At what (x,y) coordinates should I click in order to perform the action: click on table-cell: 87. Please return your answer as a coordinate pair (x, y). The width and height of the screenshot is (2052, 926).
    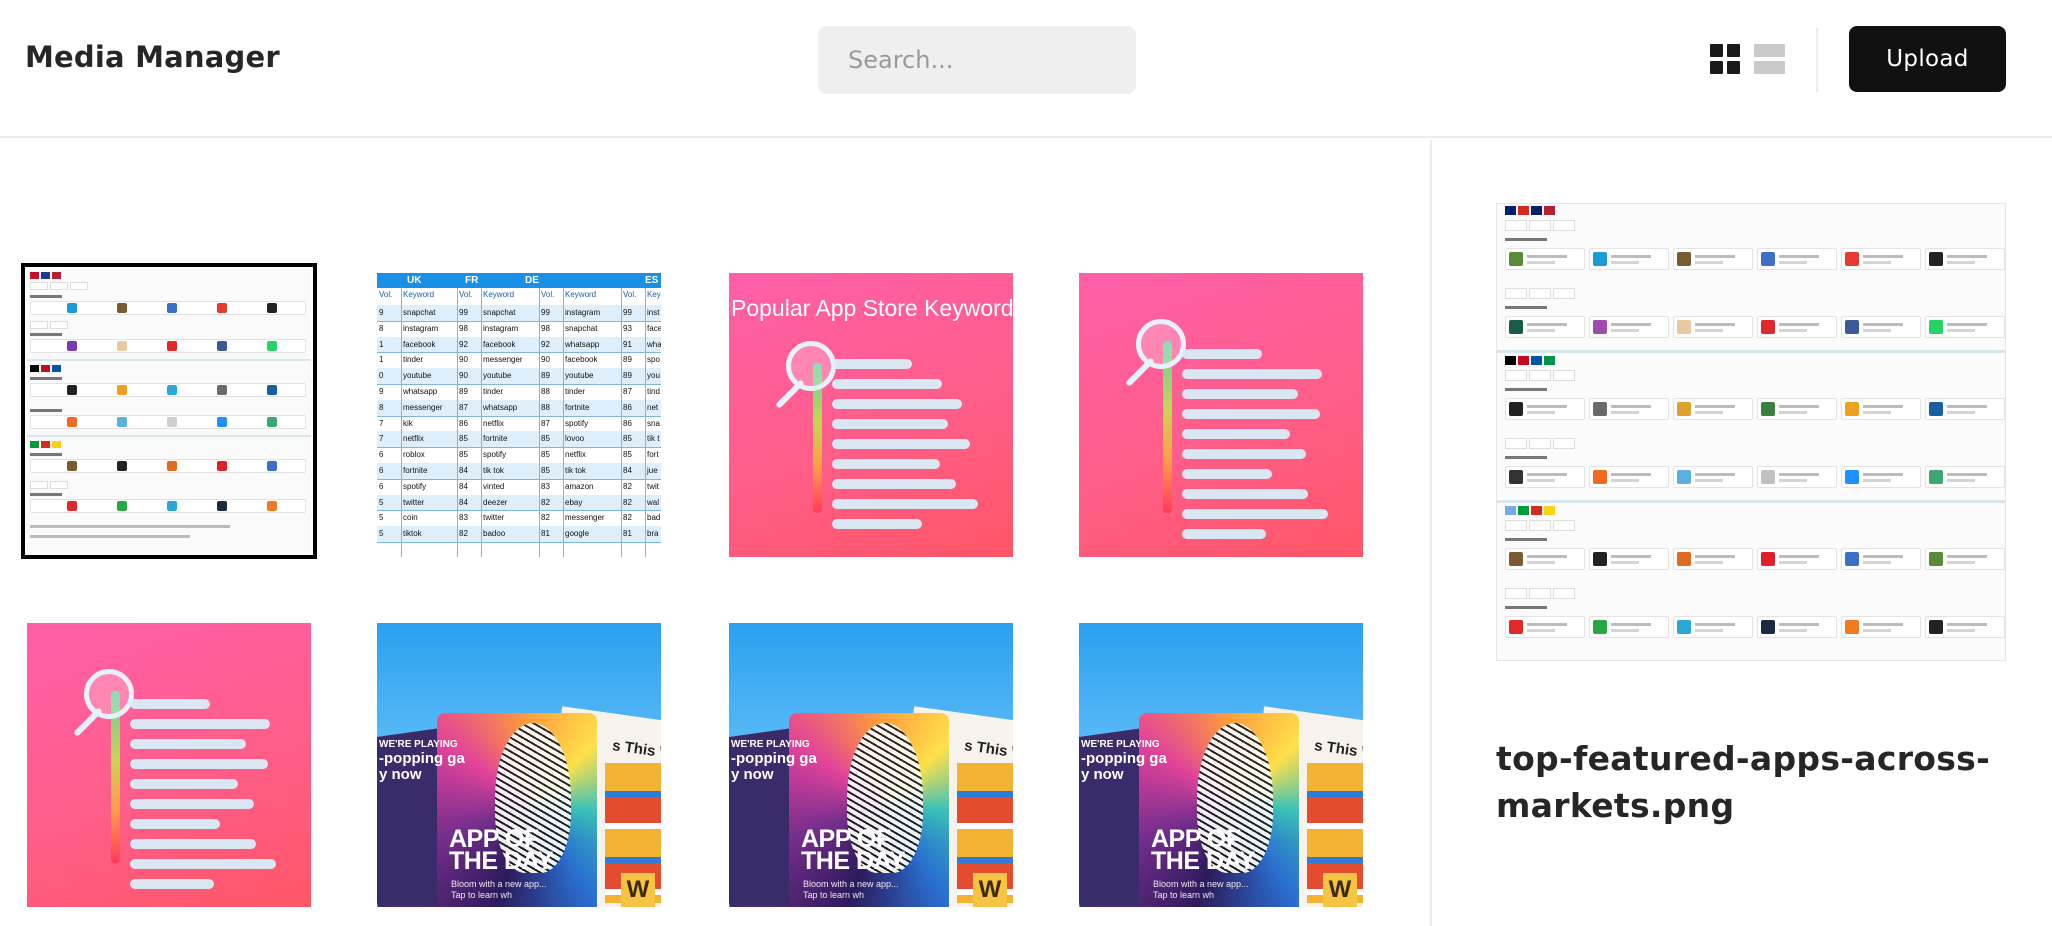
    Looking at the image, I should click on (463, 407).